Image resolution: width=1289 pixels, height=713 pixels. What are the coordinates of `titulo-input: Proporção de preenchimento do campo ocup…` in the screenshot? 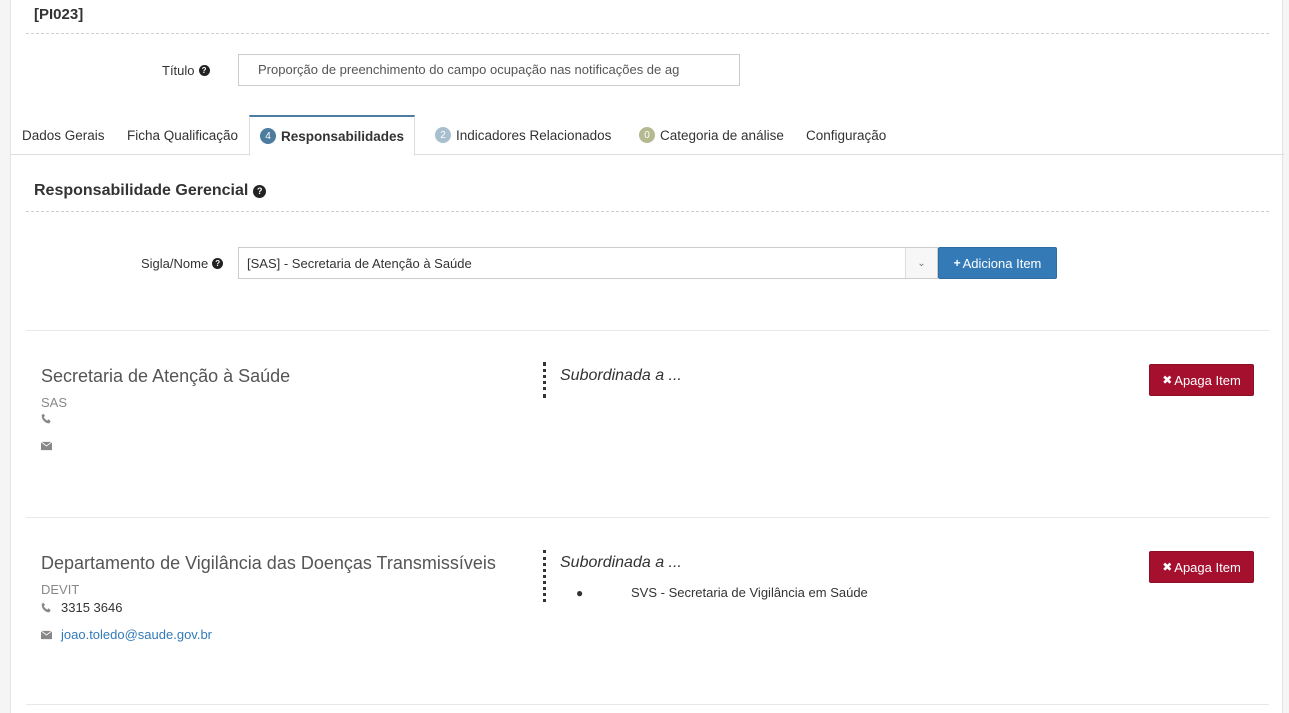 It's located at (489, 70).